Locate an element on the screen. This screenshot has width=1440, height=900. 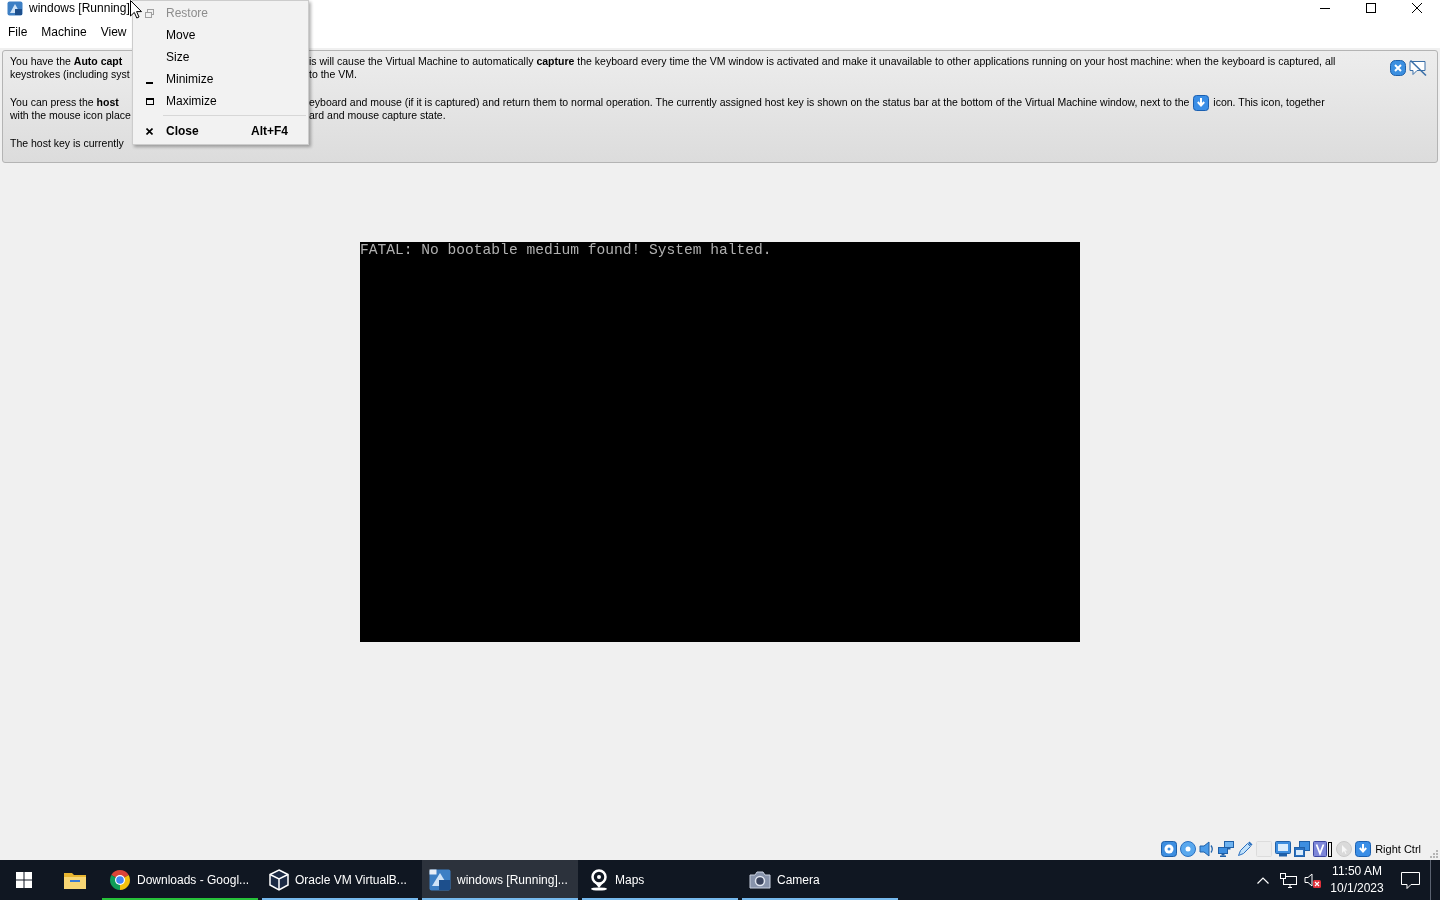
notice-text: ard and mouse capture state. is located at coordinates (377, 115).